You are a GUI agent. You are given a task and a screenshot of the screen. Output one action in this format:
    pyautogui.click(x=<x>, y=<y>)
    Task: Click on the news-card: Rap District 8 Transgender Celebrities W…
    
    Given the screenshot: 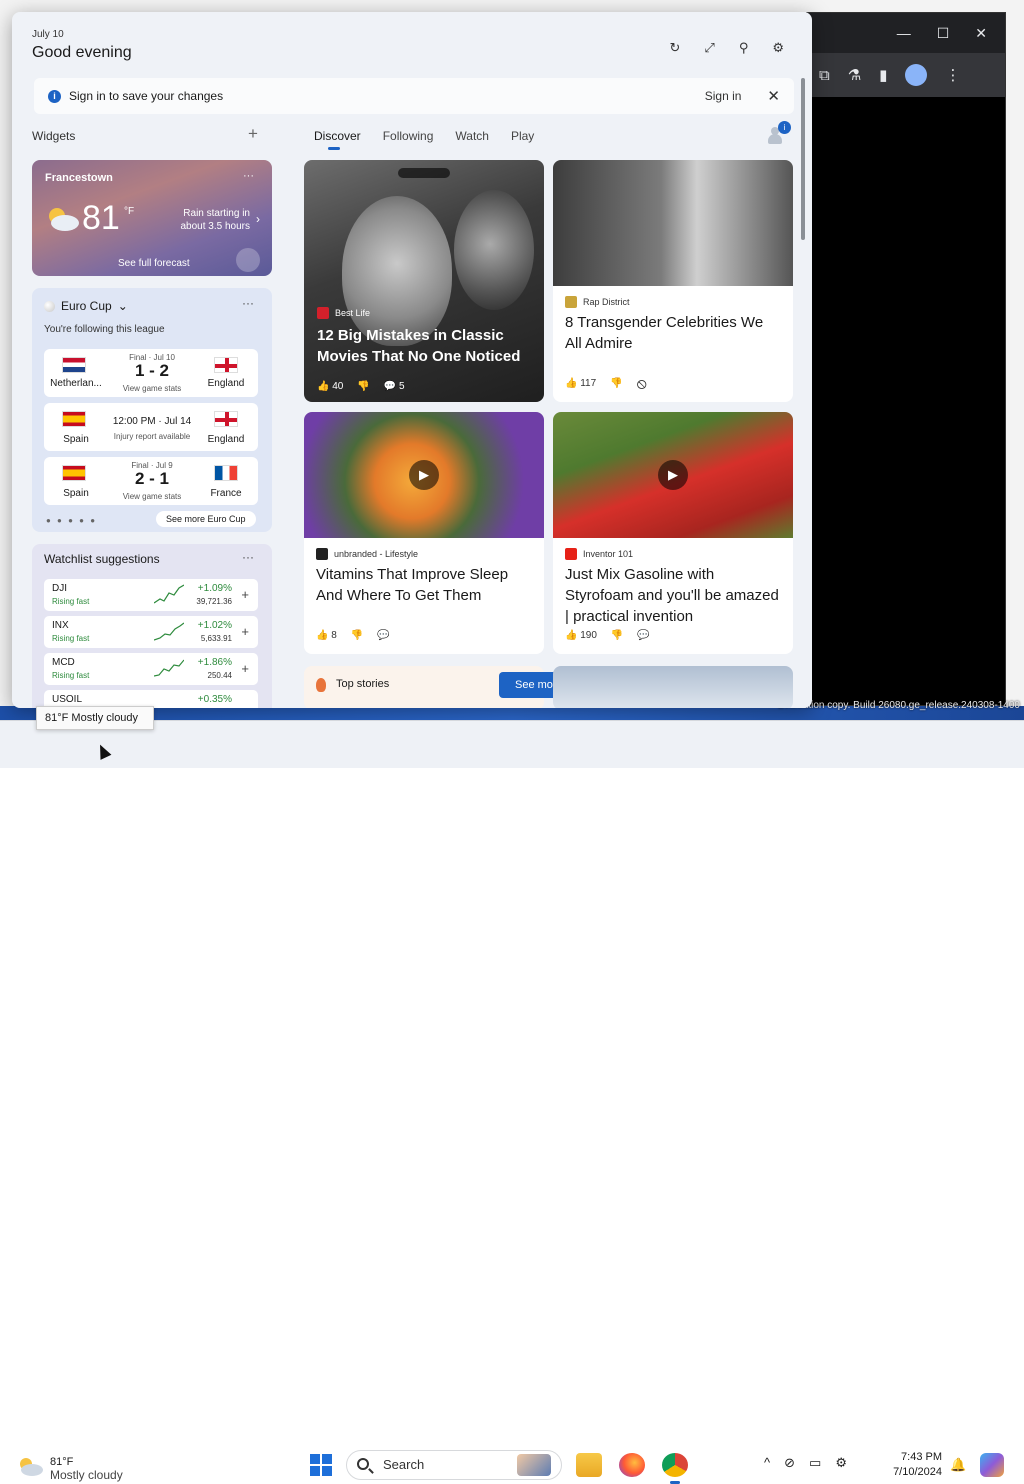 What is the action you would take?
    pyautogui.click(x=673, y=281)
    